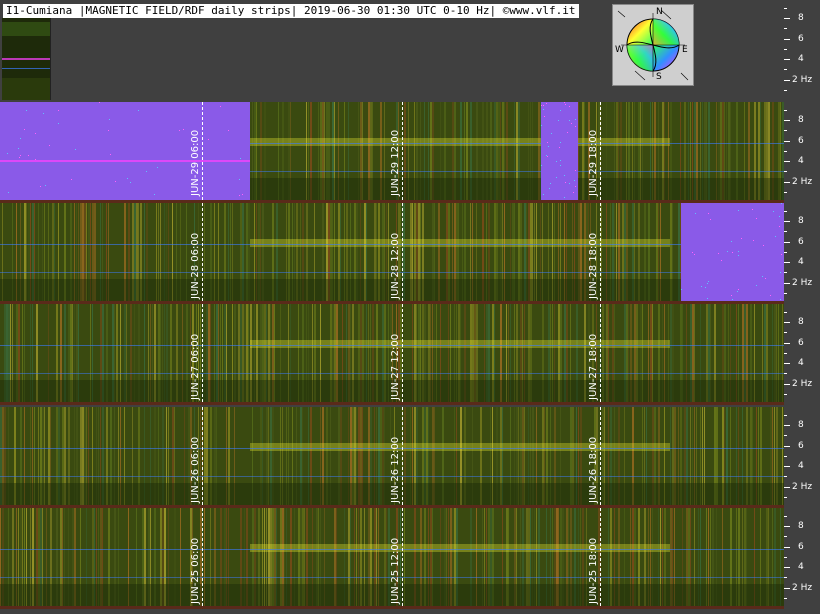 The image size is (820, 614). I want to click on time-label: JUN-25 18:00, so click(593, 570).